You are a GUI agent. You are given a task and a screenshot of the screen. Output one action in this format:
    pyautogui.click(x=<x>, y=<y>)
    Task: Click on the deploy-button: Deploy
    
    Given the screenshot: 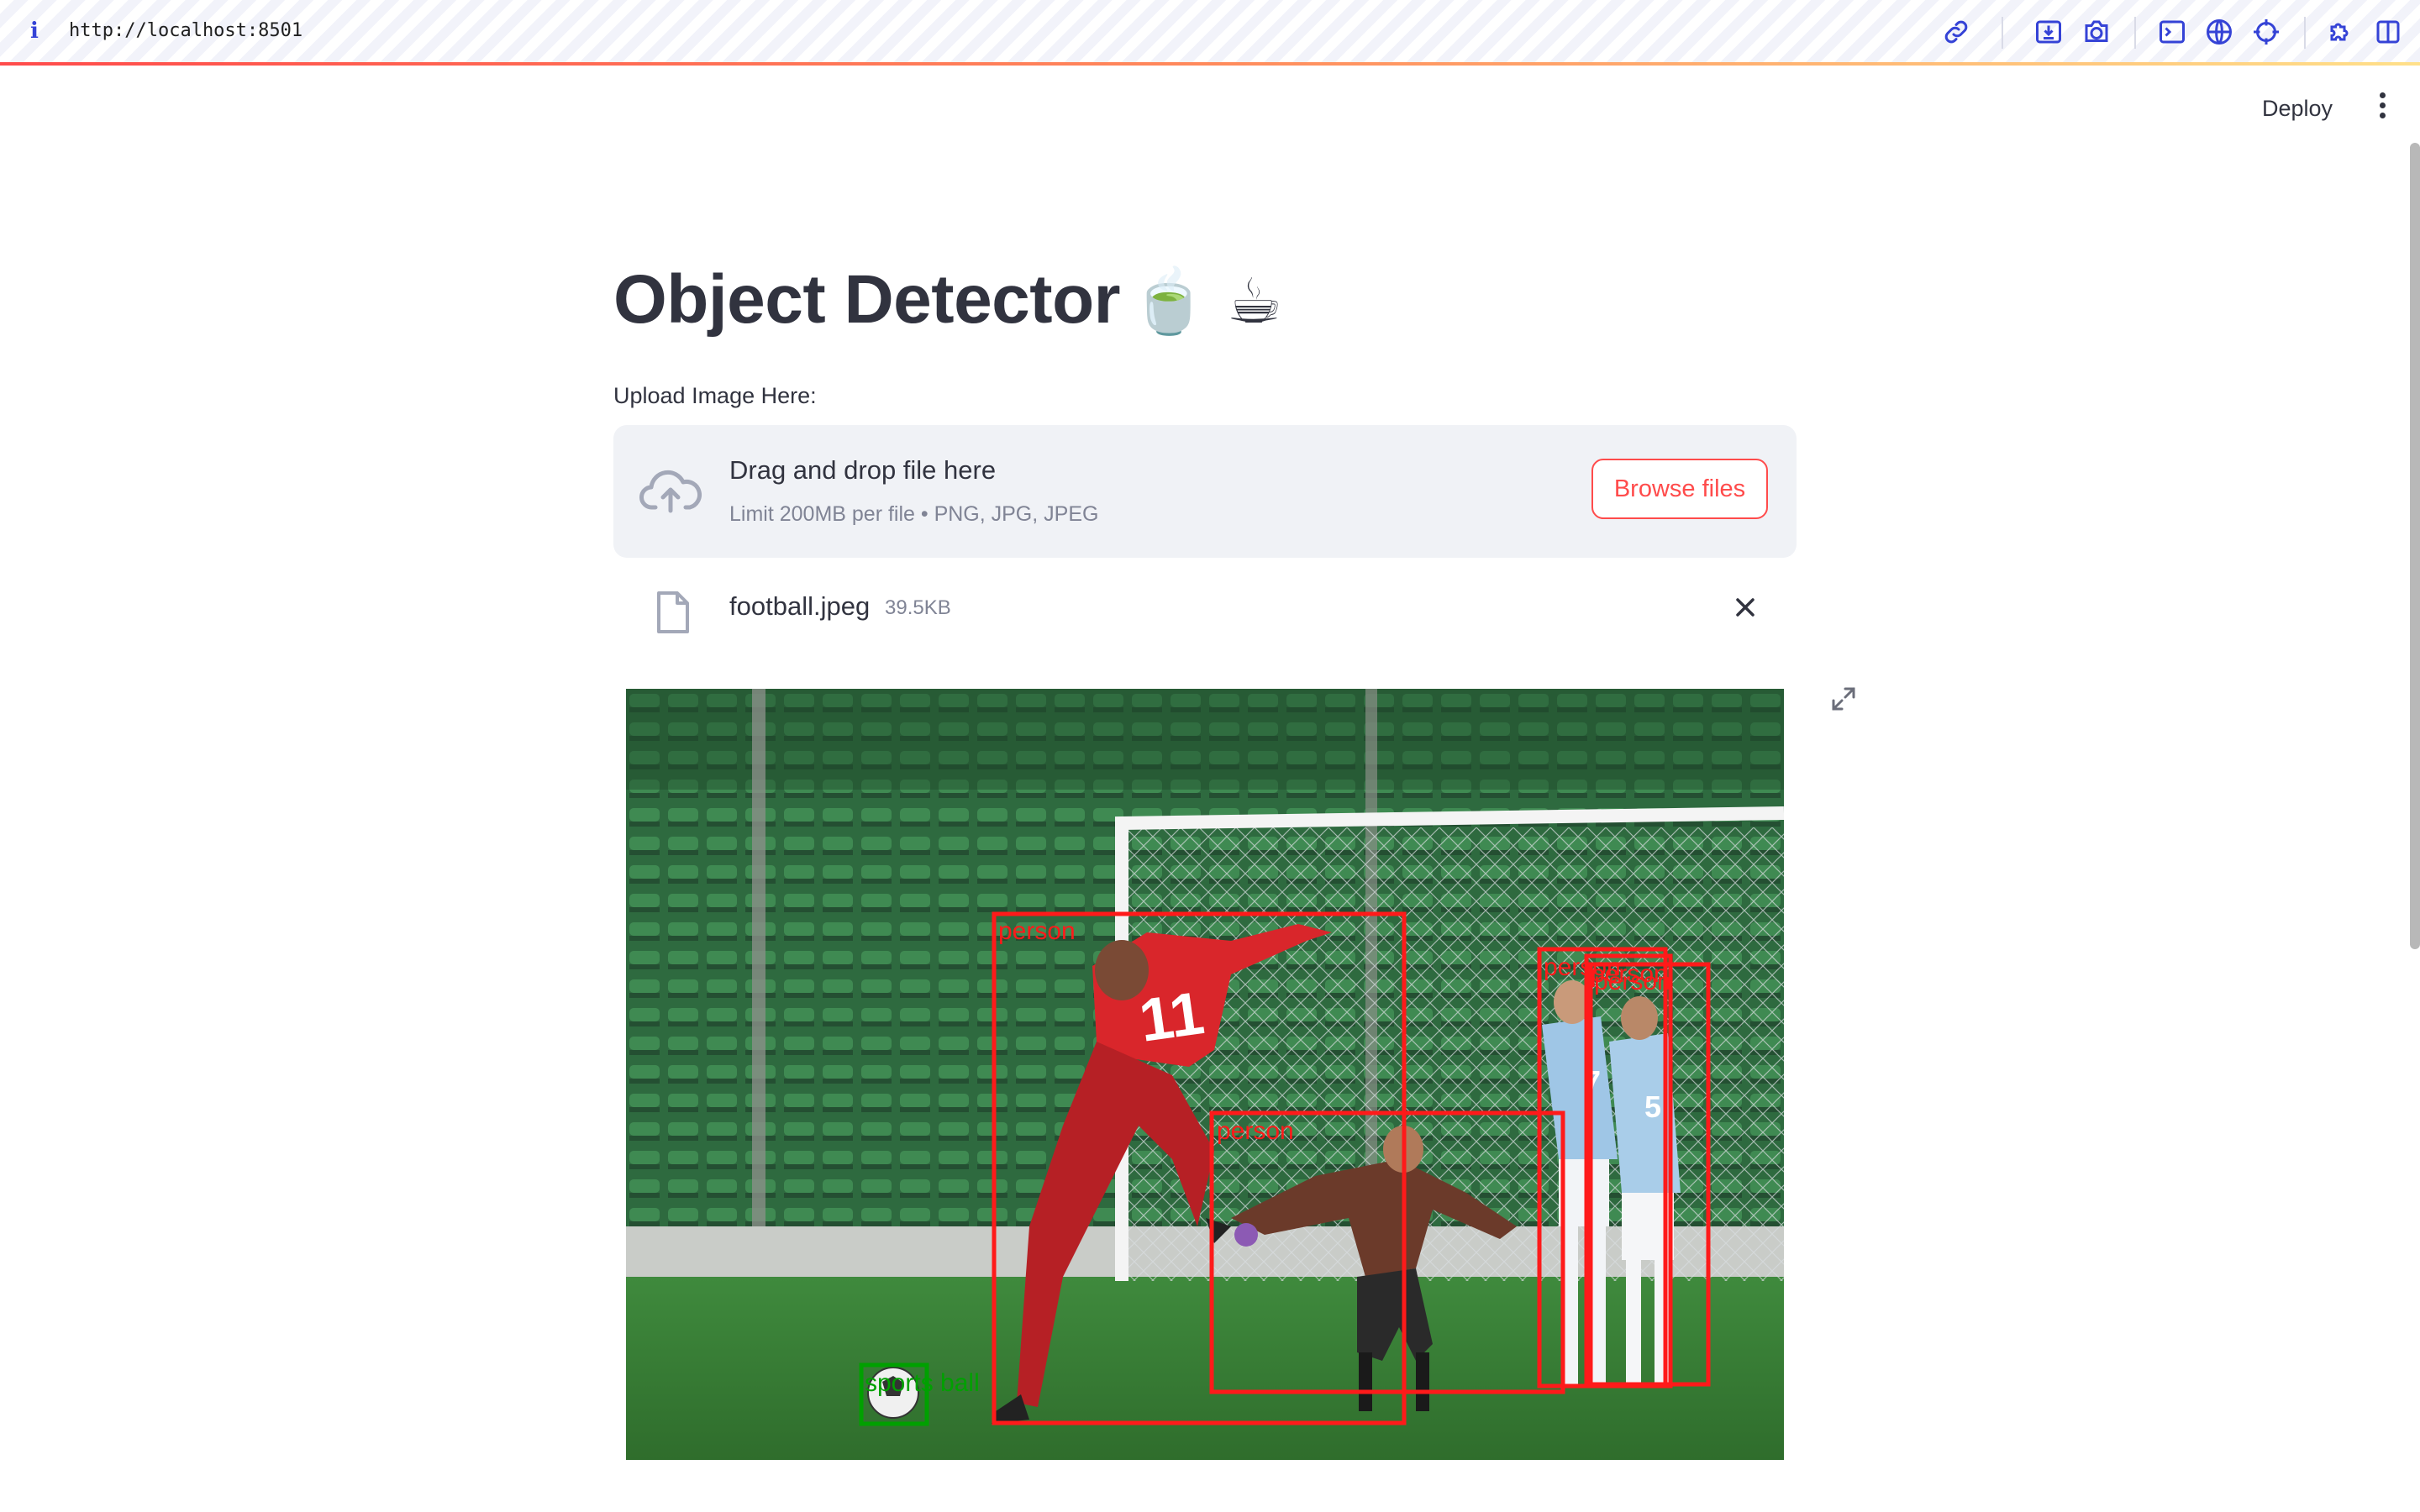 What is the action you would take?
    pyautogui.click(x=2297, y=109)
    